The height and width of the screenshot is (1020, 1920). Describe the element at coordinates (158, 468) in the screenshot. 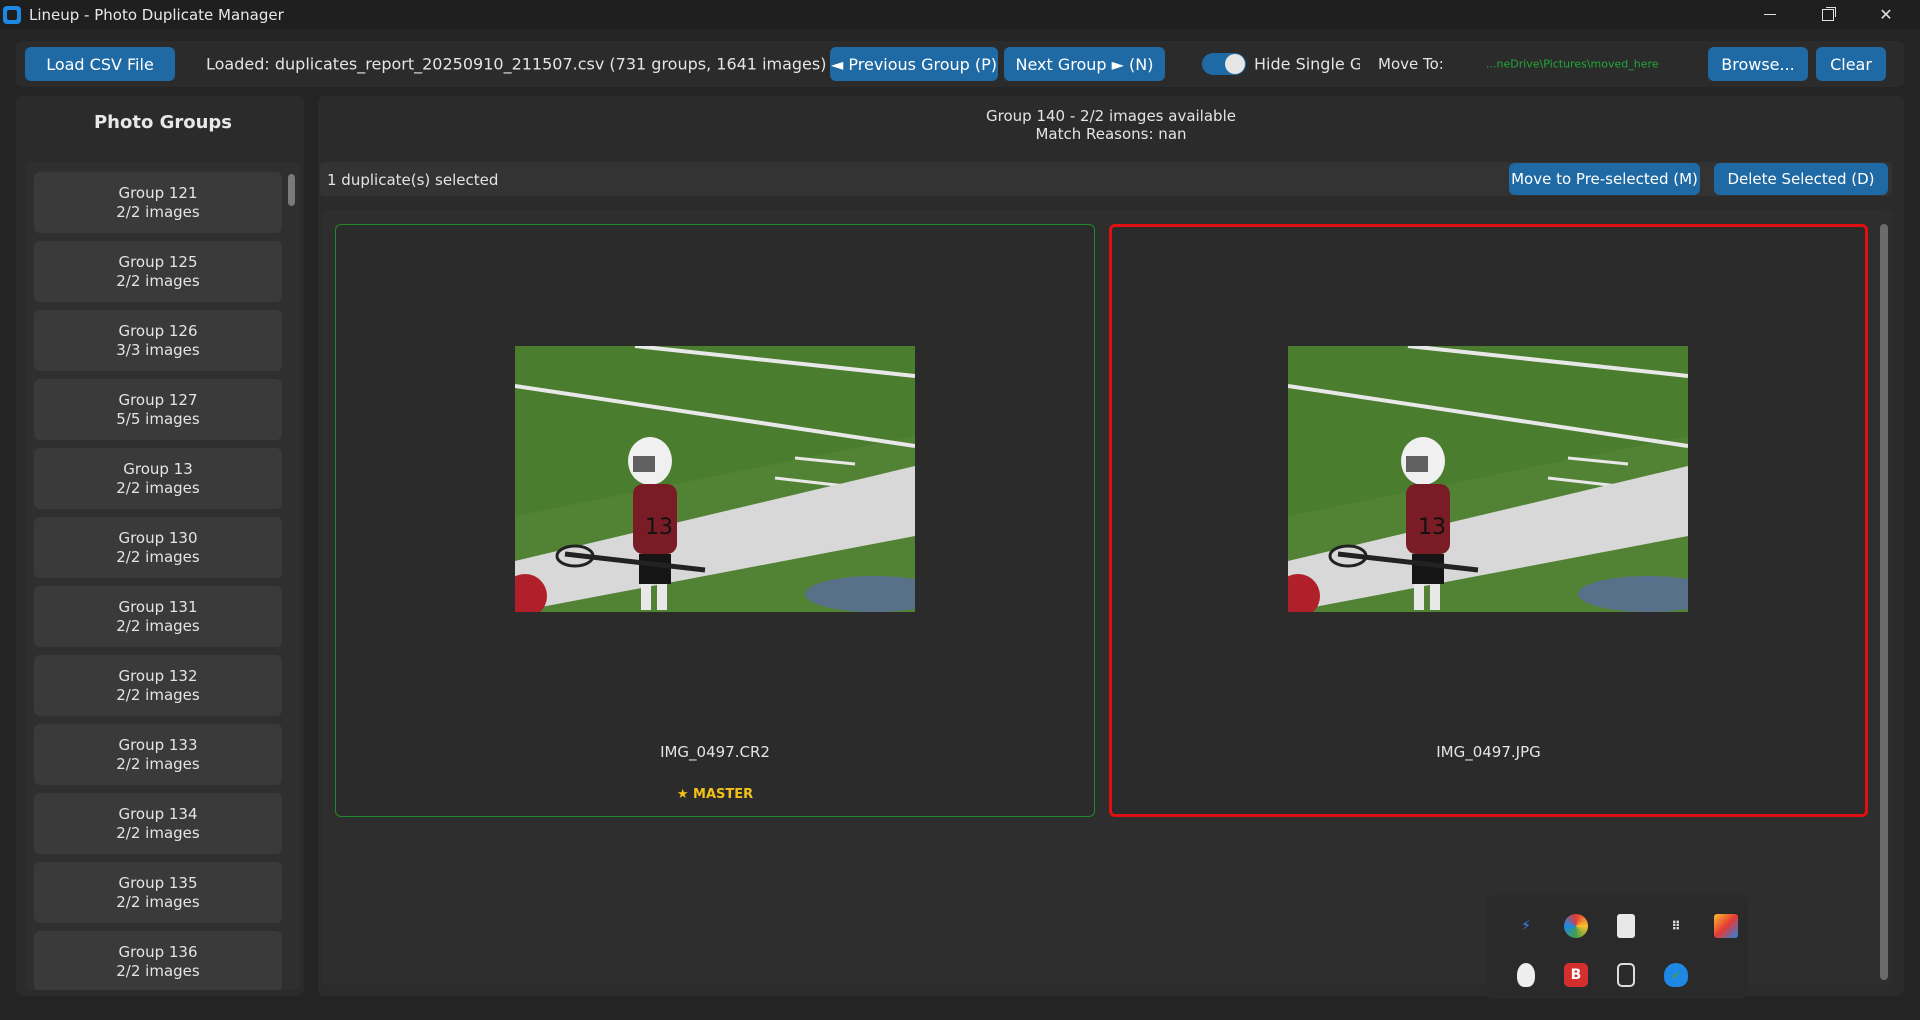

I see `group-name: Group 13` at that location.